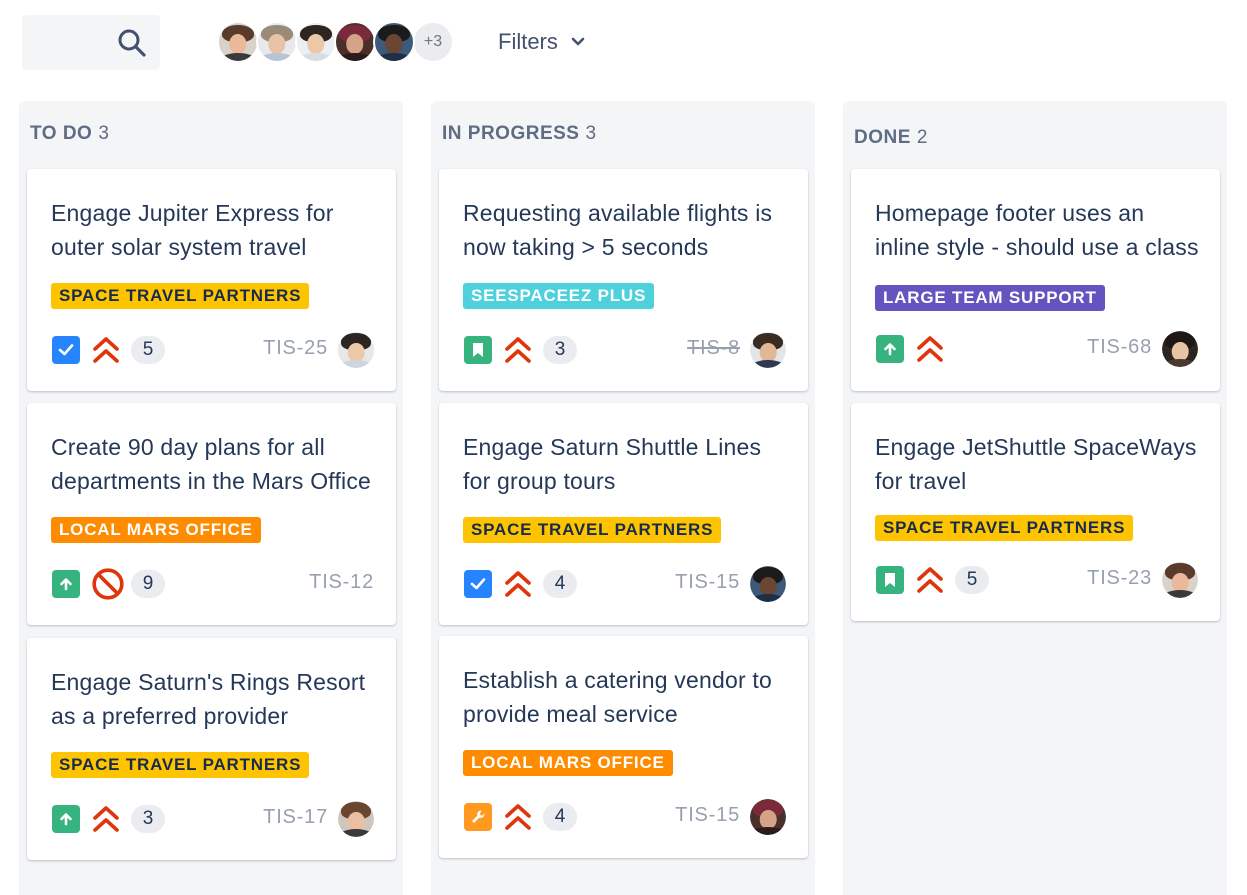 The image size is (1247, 895). Describe the element at coordinates (528, 41) in the screenshot. I see `filters-label: Filters` at that location.